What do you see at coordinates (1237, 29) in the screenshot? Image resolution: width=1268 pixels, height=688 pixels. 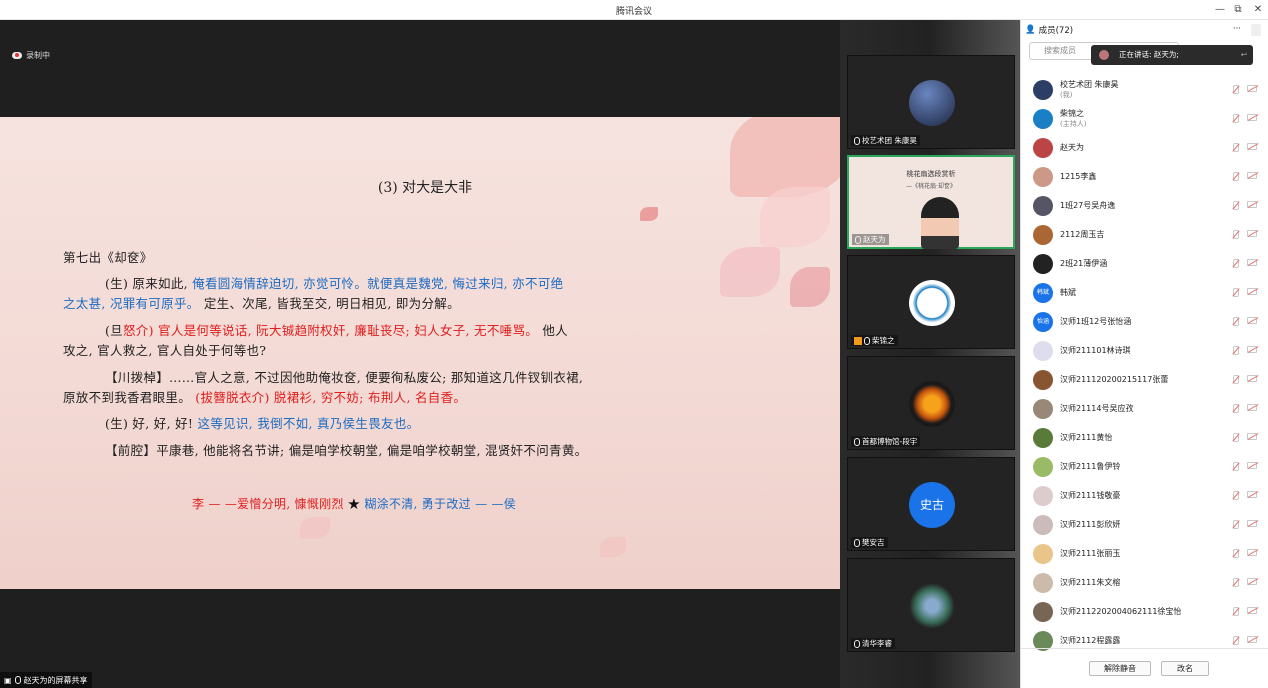 I see `more-options-button: ···` at bounding box center [1237, 29].